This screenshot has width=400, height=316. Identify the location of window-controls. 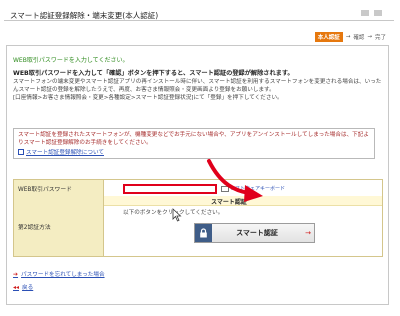
(371, 13).